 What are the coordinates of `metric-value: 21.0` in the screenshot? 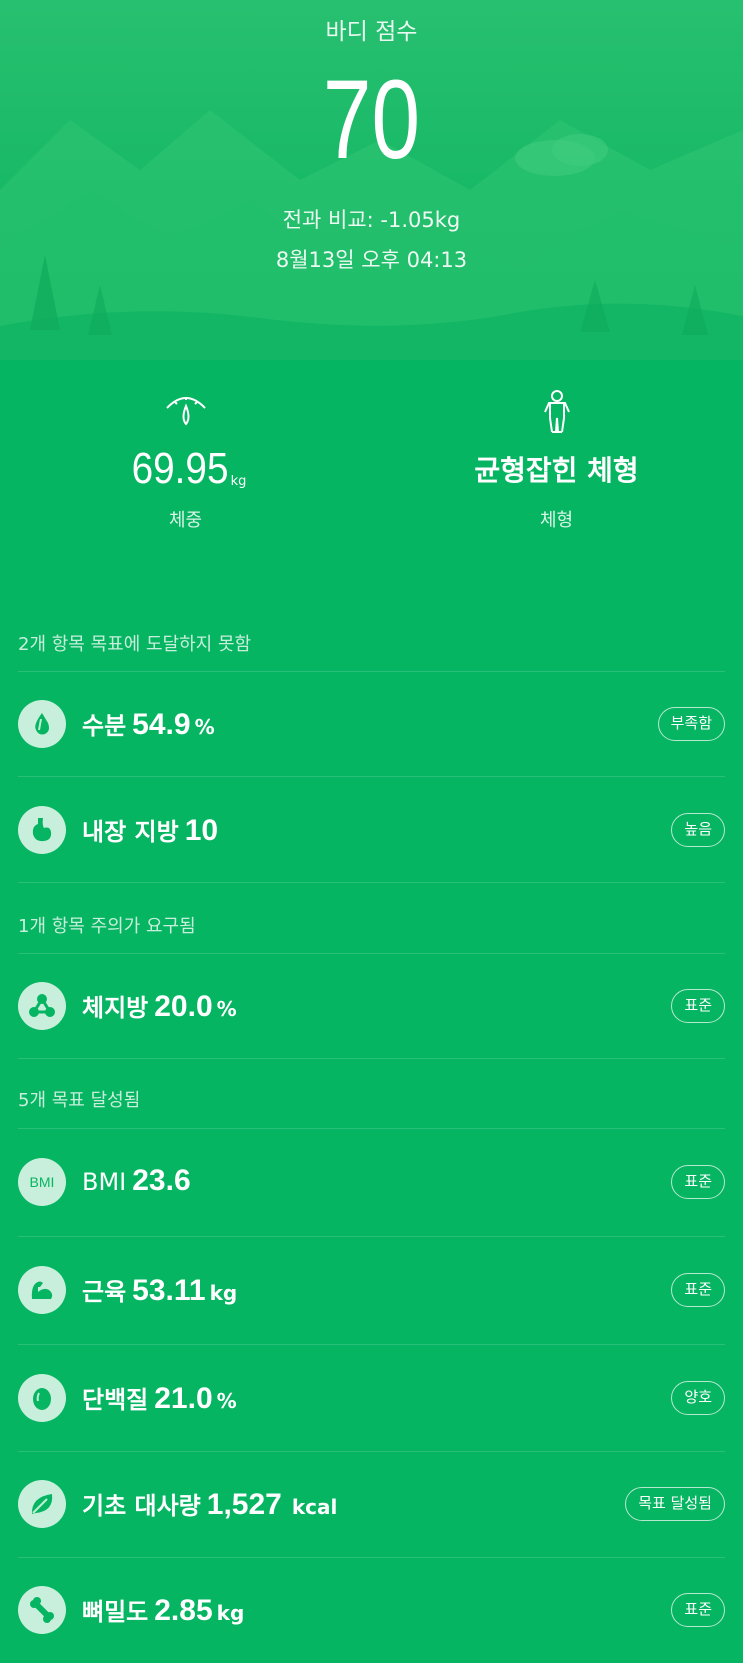 It's located at (183, 1398).